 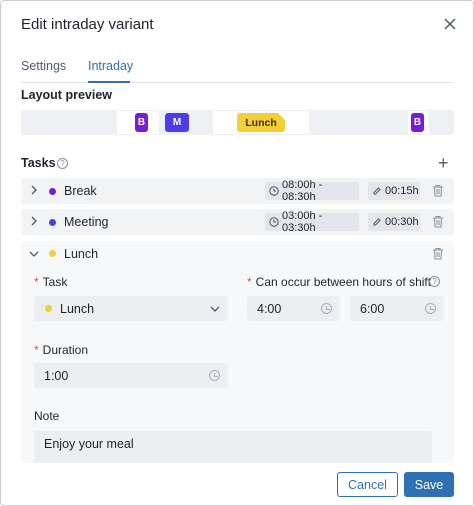 I want to click on task-time-range: 03:00h - 03:30h, so click(x=312, y=222).